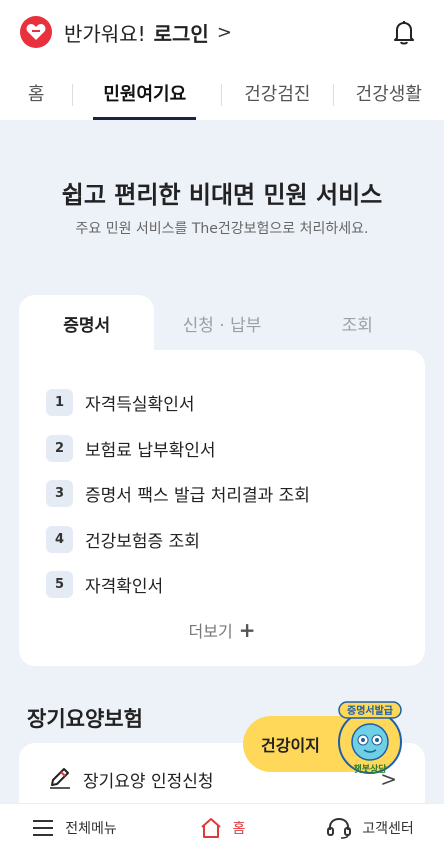 The width and height of the screenshot is (444, 851). I want to click on bottom-nav-support: 고객센터, so click(370, 828).